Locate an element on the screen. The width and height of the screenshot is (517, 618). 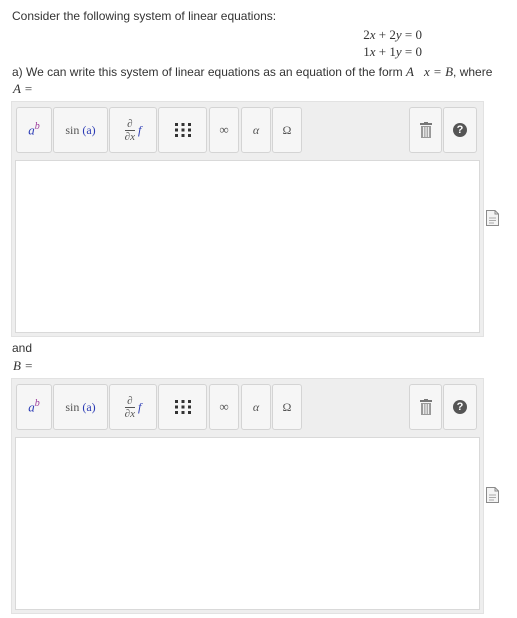
equation-1: 2x + 2y = 0 is located at coordinates (392, 34).